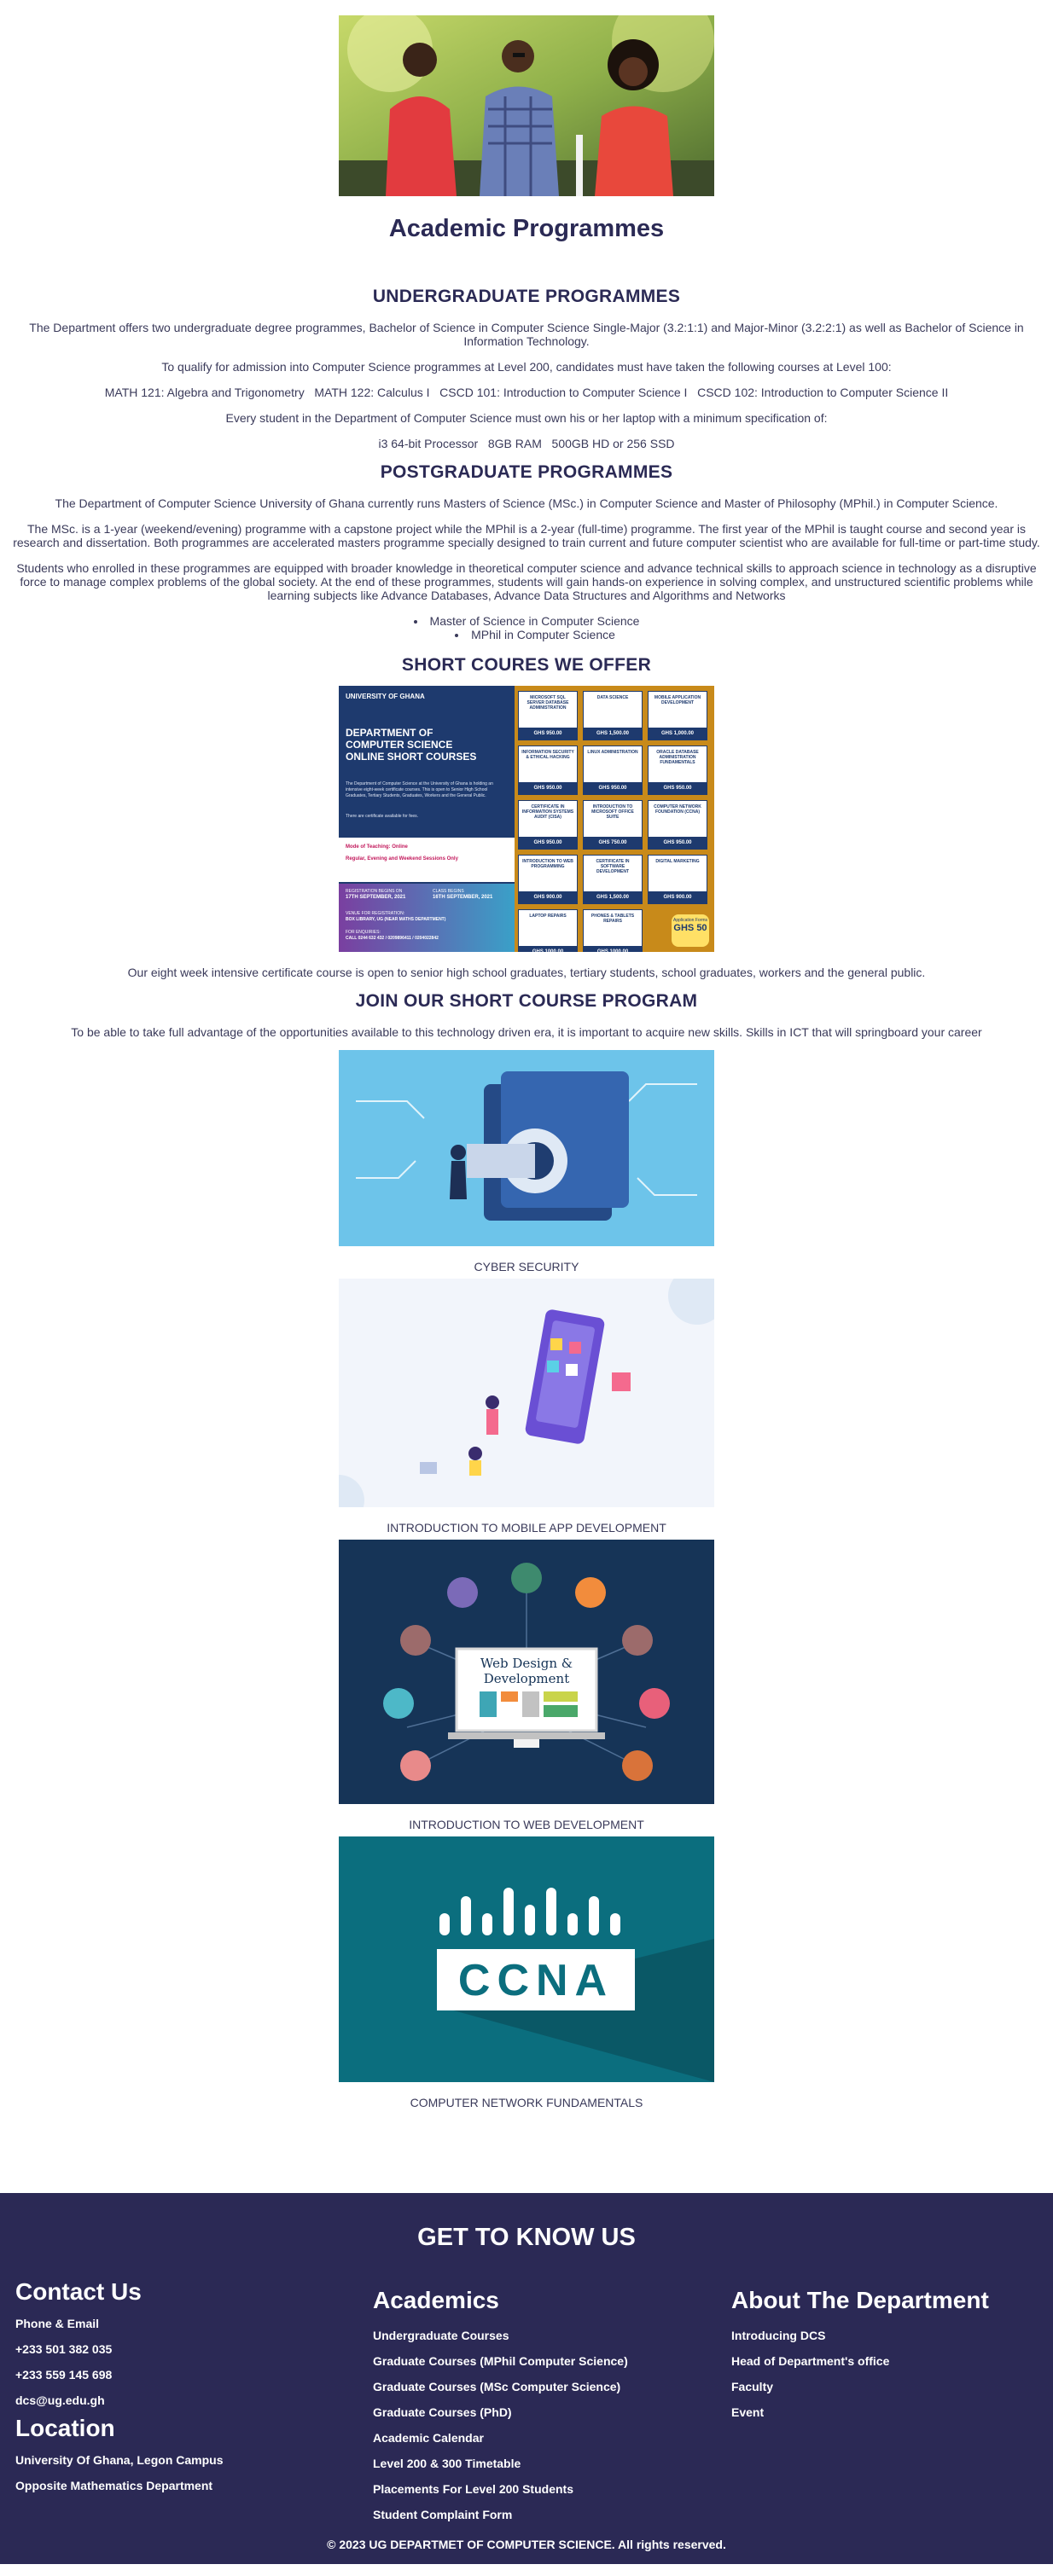 The width and height of the screenshot is (1053, 2576). What do you see at coordinates (526, 1266) in the screenshot?
I see `course-caption: CYBER SECURITY` at bounding box center [526, 1266].